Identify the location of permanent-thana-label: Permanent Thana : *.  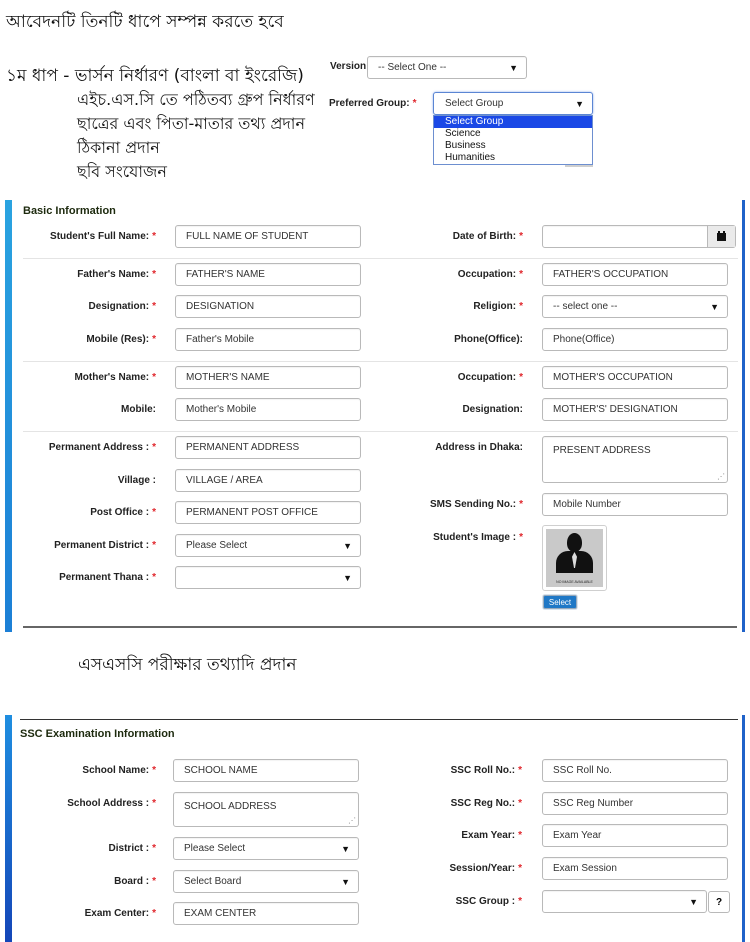
(107, 577).